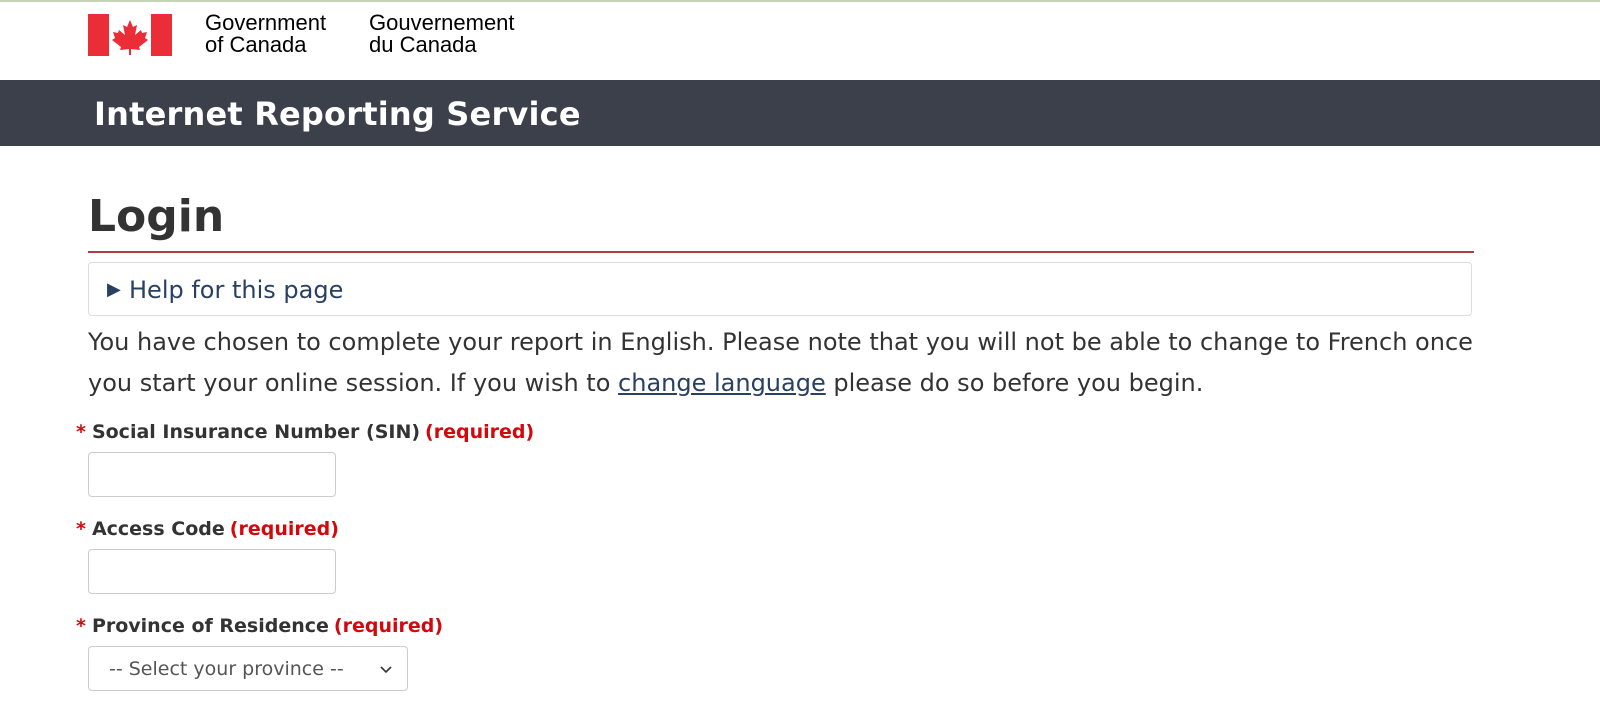 The width and height of the screenshot is (1600, 727). I want to click on access-code-label-text: Access Code, so click(158, 529).